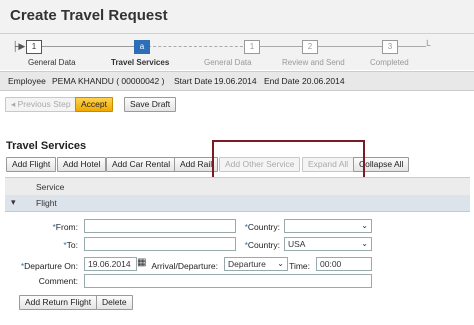 This screenshot has height=325, width=474. What do you see at coordinates (328, 244) in the screenshot?
I see `country-2-select: USA ⌄` at bounding box center [328, 244].